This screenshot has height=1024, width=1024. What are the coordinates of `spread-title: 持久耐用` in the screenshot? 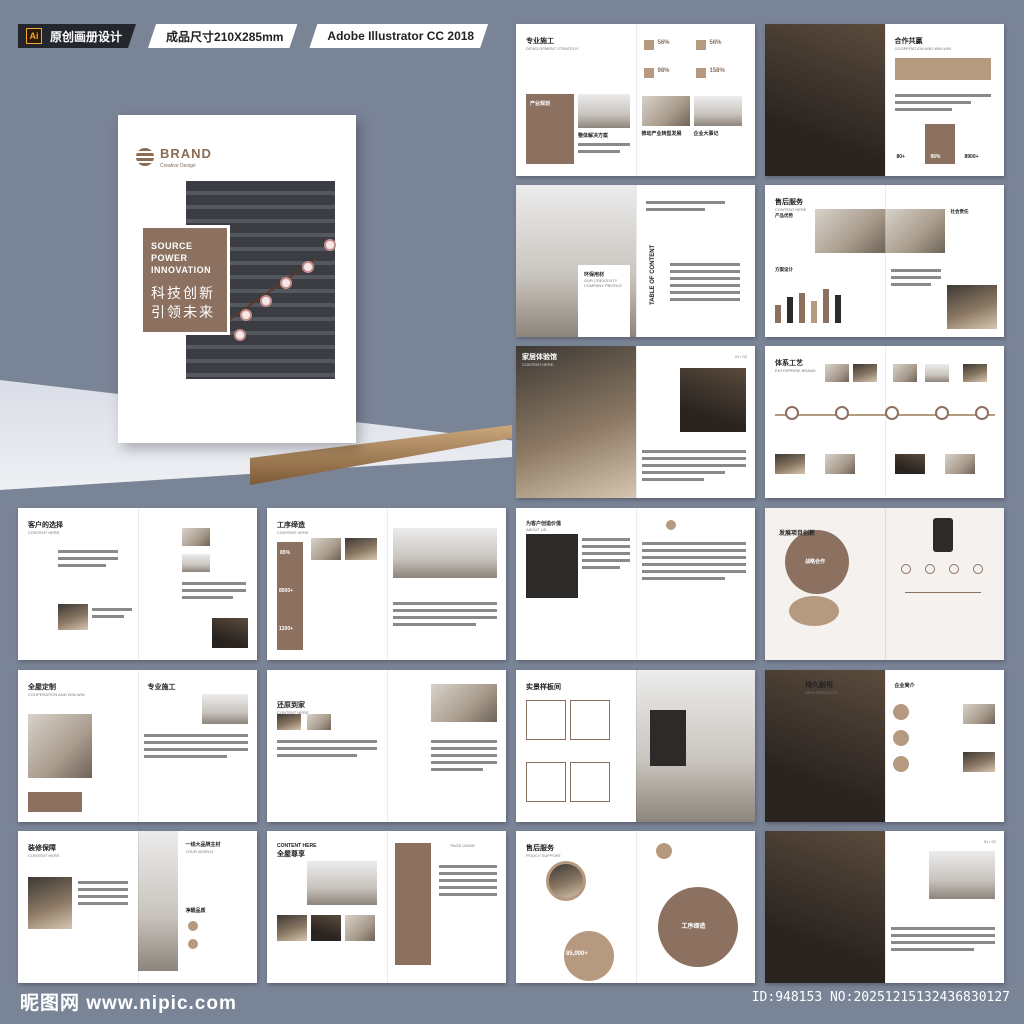 It's located at (819, 685).